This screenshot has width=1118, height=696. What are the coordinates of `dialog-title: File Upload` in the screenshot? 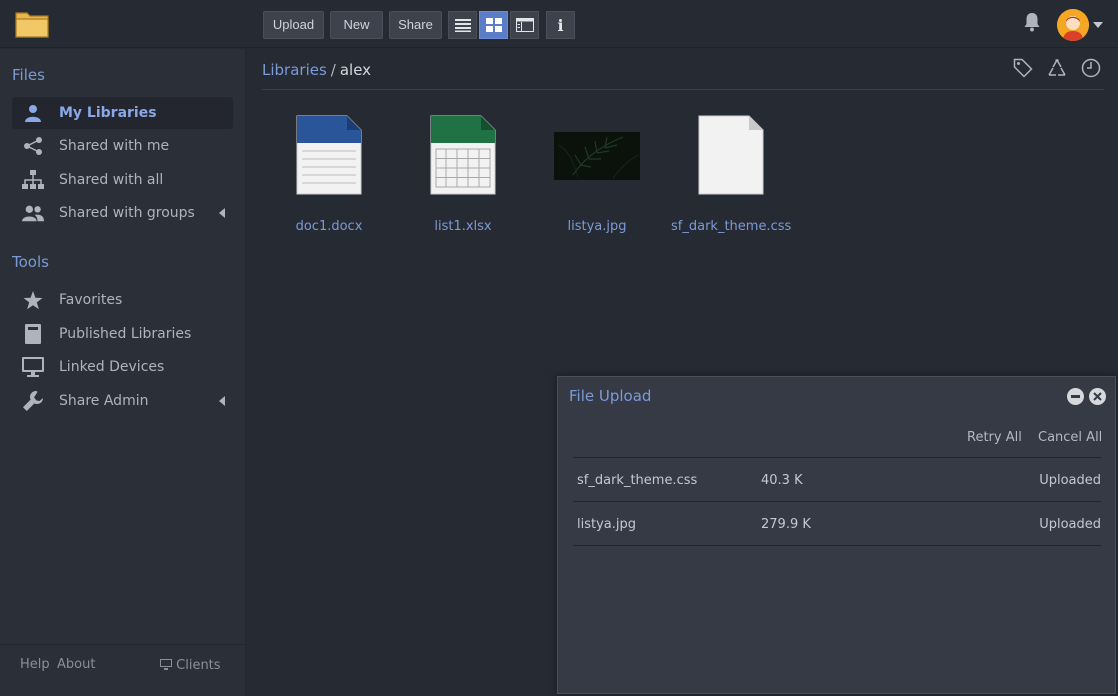 It's located at (610, 396).